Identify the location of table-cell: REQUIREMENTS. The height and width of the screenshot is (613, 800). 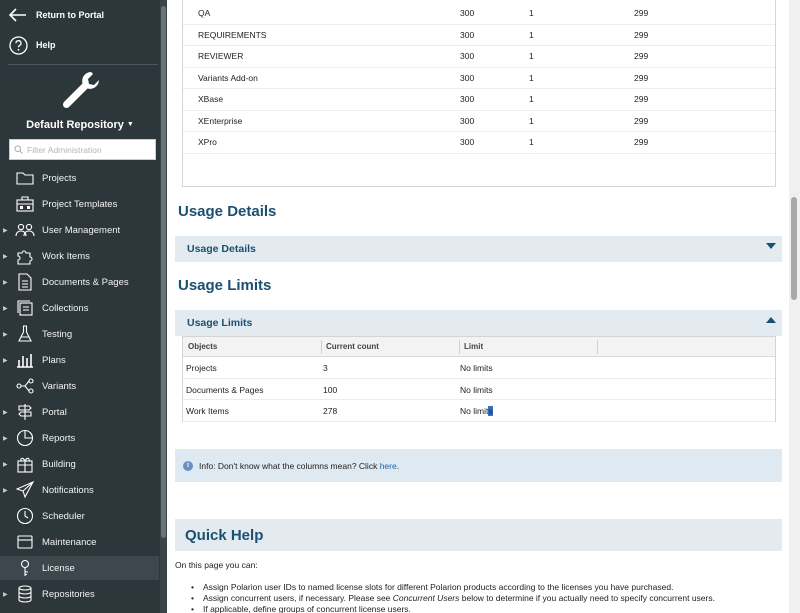
(232, 34).